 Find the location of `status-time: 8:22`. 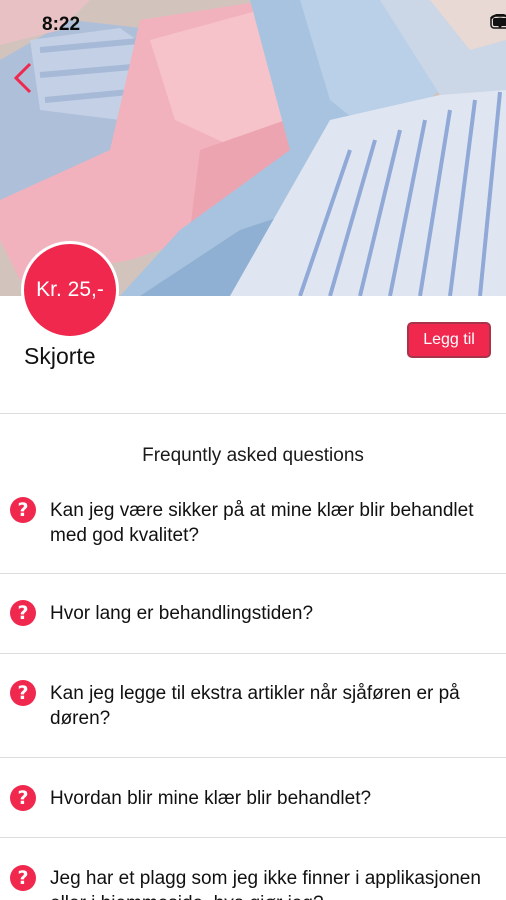

status-time: 8:22 is located at coordinates (61, 24).